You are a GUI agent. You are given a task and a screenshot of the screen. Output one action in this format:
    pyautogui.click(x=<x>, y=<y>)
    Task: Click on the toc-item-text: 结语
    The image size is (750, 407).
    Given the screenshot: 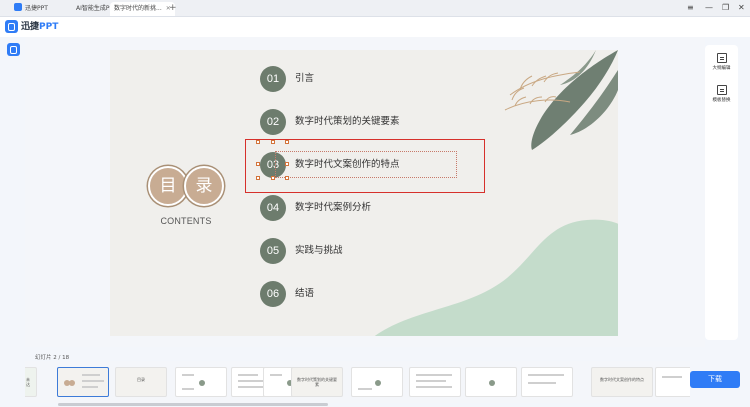 What is the action you would take?
    pyautogui.click(x=305, y=293)
    